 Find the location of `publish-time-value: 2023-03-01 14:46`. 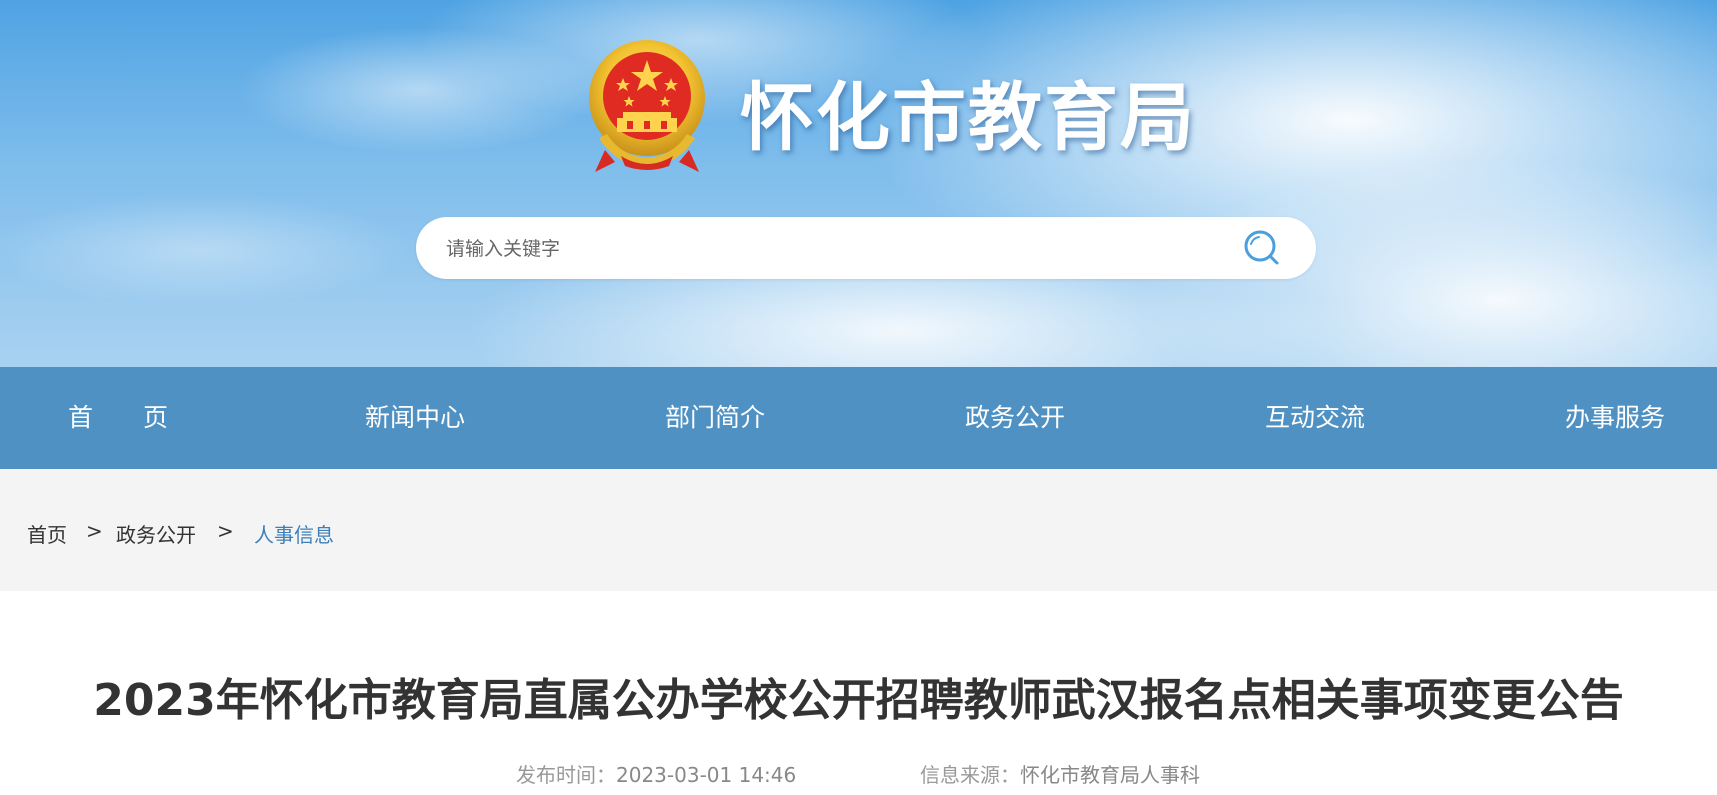

publish-time-value: 2023-03-01 14:46 is located at coordinates (706, 775).